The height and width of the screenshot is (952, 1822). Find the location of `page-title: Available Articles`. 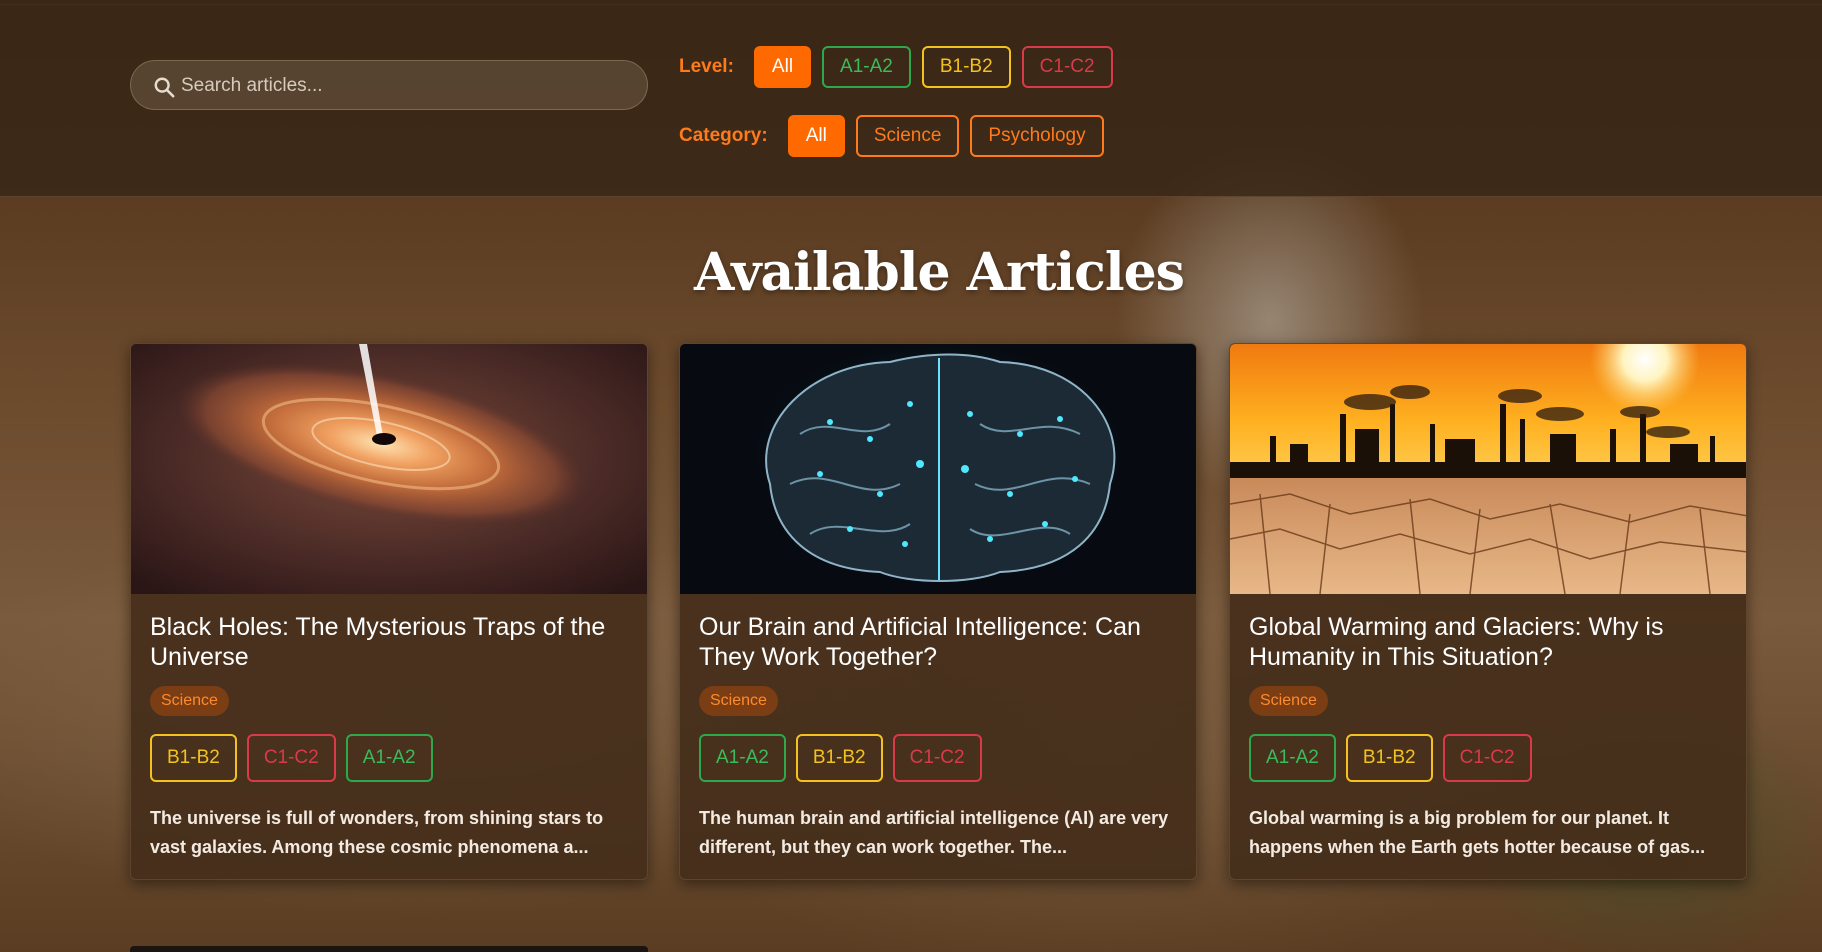

page-title: Available Articles is located at coordinates (939, 272).